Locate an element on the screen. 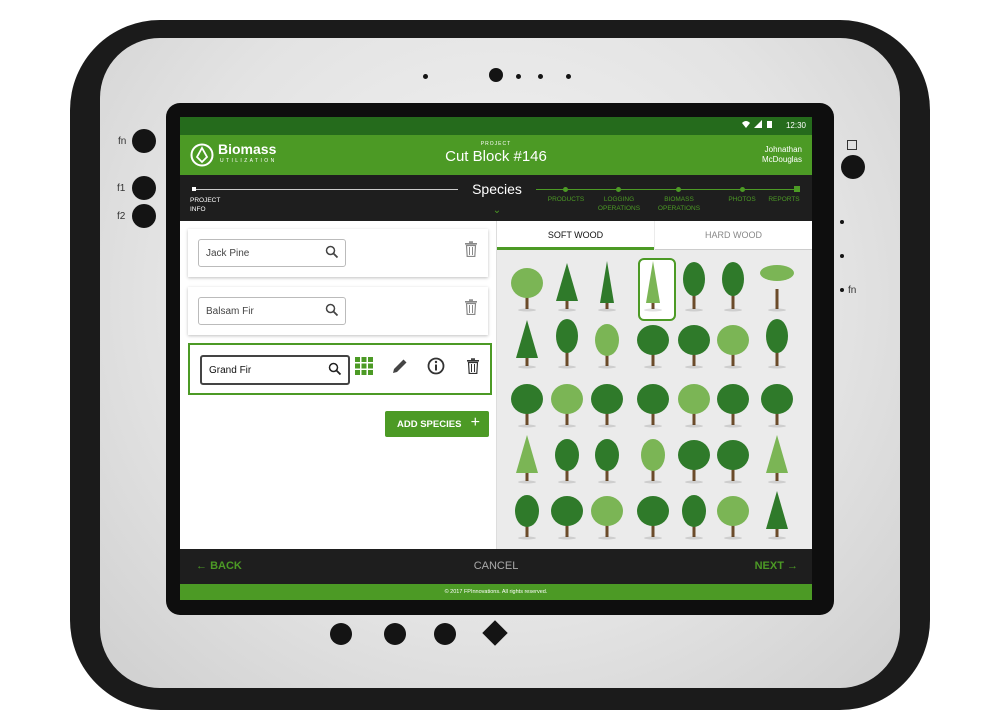 The width and height of the screenshot is (1000, 720). project-title: Cut Block #146 is located at coordinates (496, 156).